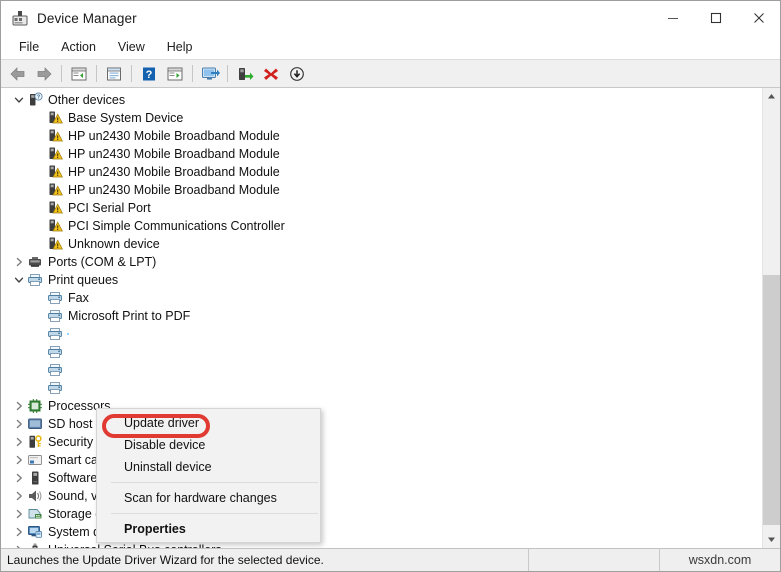  What do you see at coordinates (35, 406) in the screenshot?
I see `processor-icon` at bounding box center [35, 406].